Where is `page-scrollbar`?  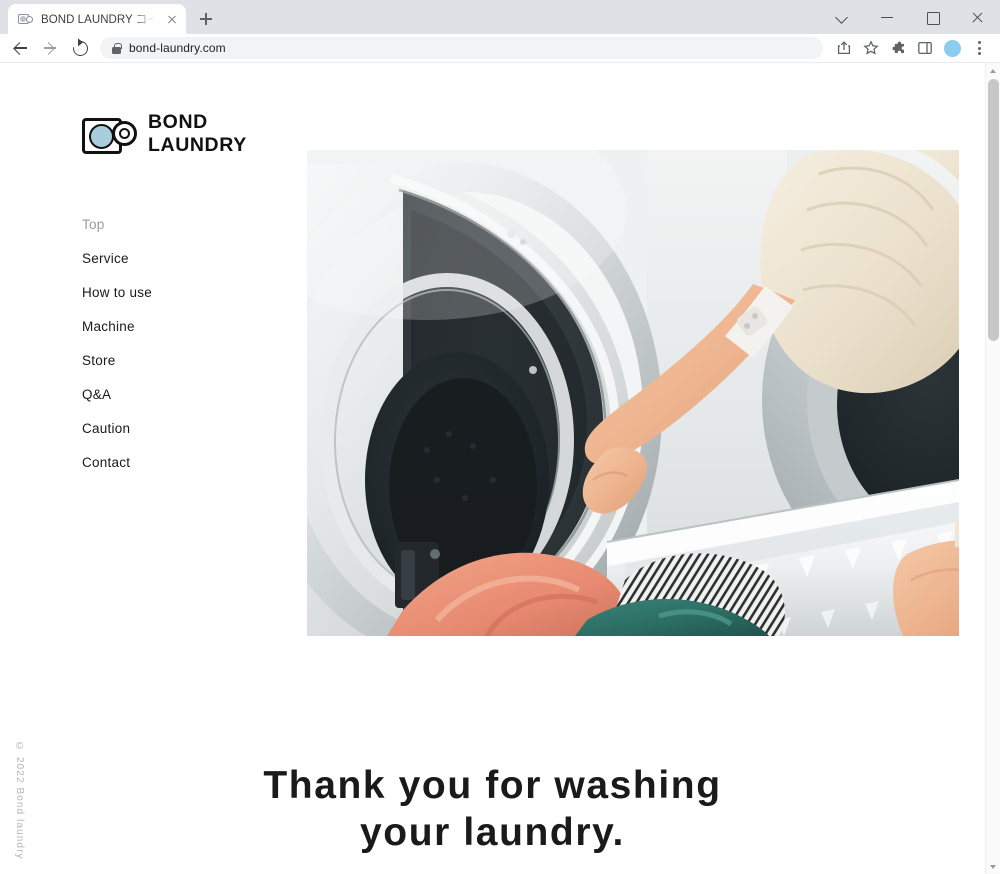
page-scrollbar is located at coordinates (992, 468).